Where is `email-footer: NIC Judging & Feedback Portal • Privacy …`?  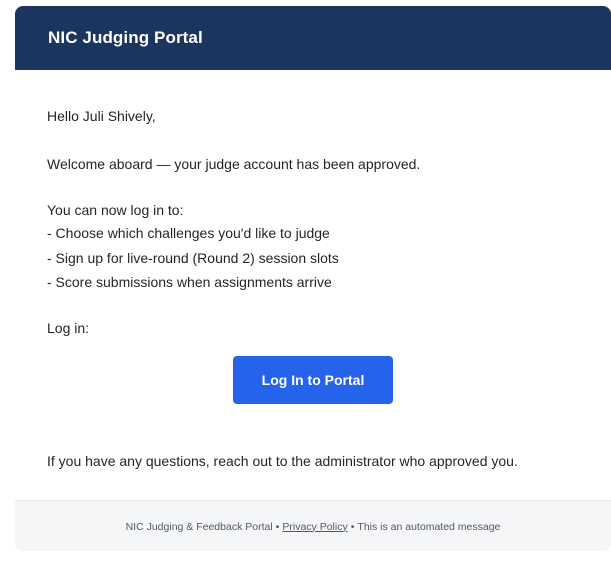 email-footer: NIC Judging & Feedback Portal • Privacy … is located at coordinates (313, 525).